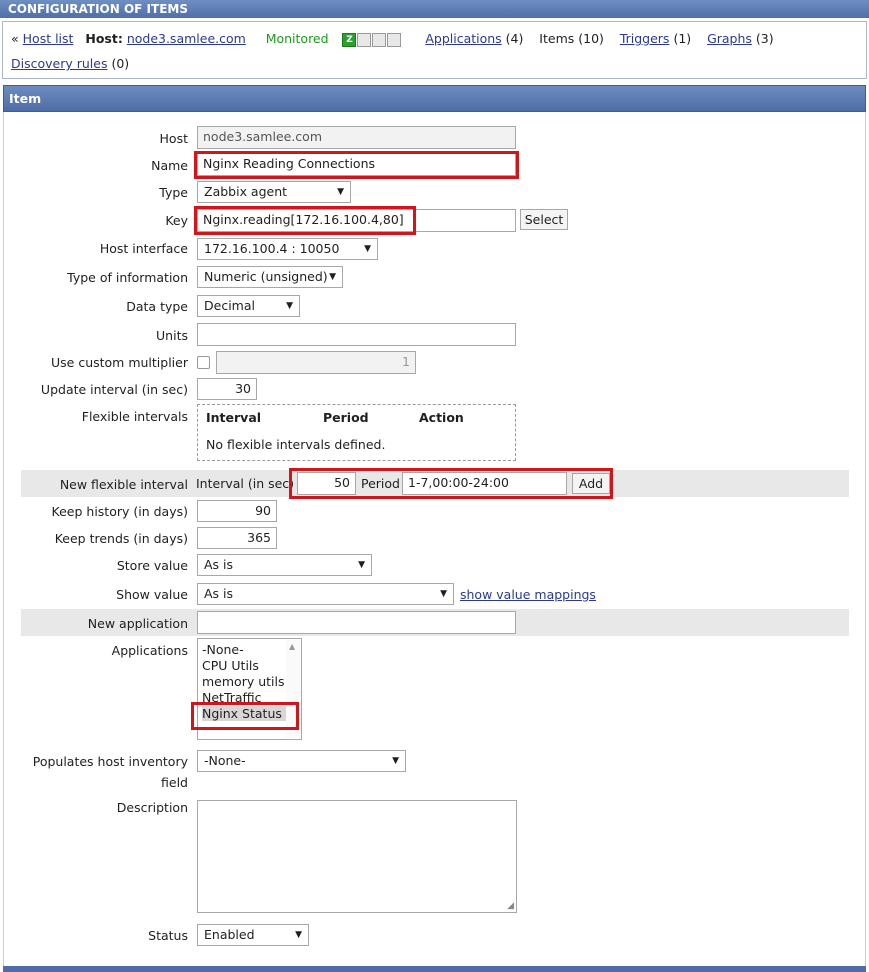 Image resolution: width=869 pixels, height=972 pixels. What do you see at coordinates (528, 594) in the screenshot?
I see `show-value-mappings-link: show value mappings` at bounding box center [528, 594].